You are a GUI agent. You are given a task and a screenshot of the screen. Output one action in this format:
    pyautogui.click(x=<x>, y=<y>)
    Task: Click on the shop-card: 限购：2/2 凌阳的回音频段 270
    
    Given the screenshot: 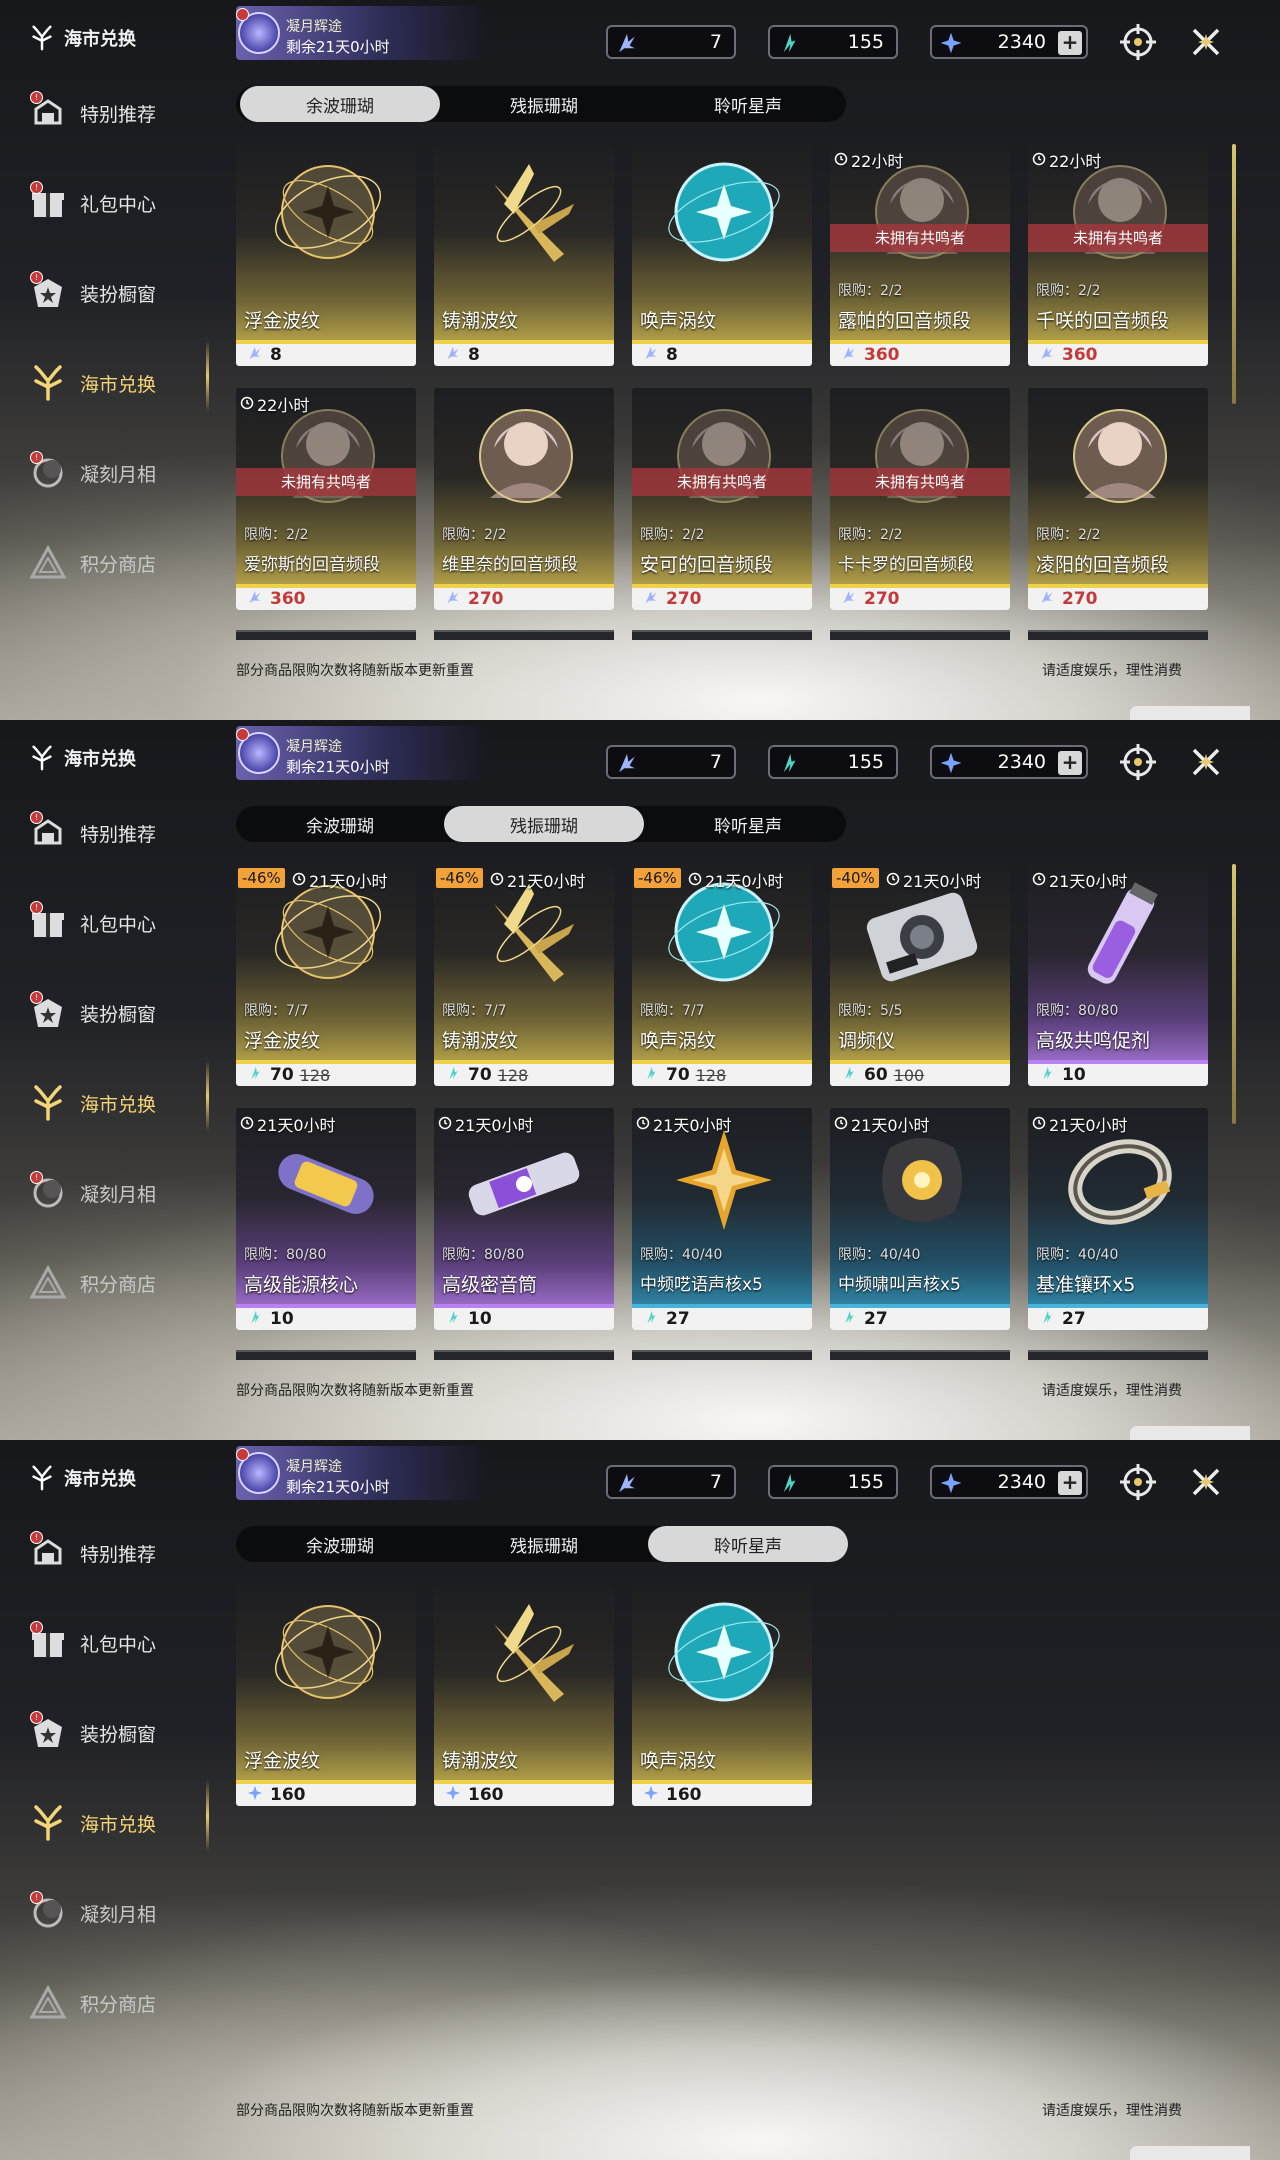 What is the action you would take?
    pyautogui.click(x=1118, y=499)
    